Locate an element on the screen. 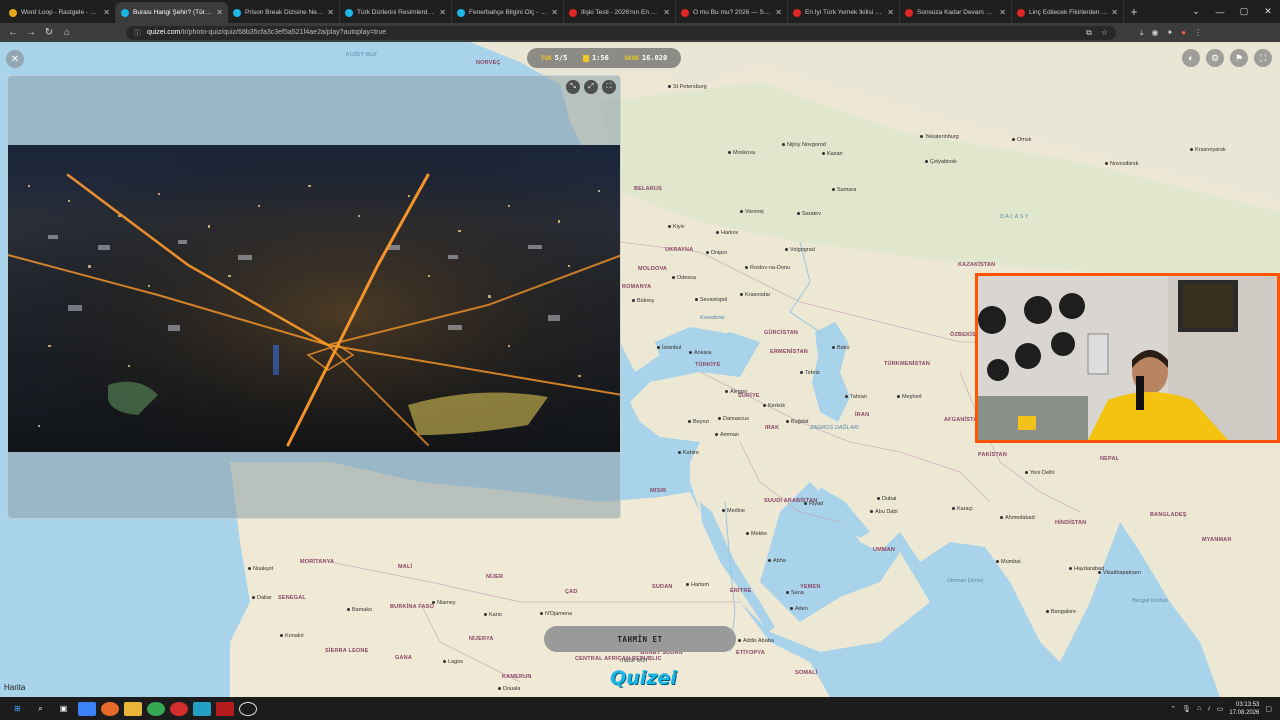 This screenshot has width=1280, height=720. fullscreen-icon: ⛶ is located at coordinates (1263, 58).